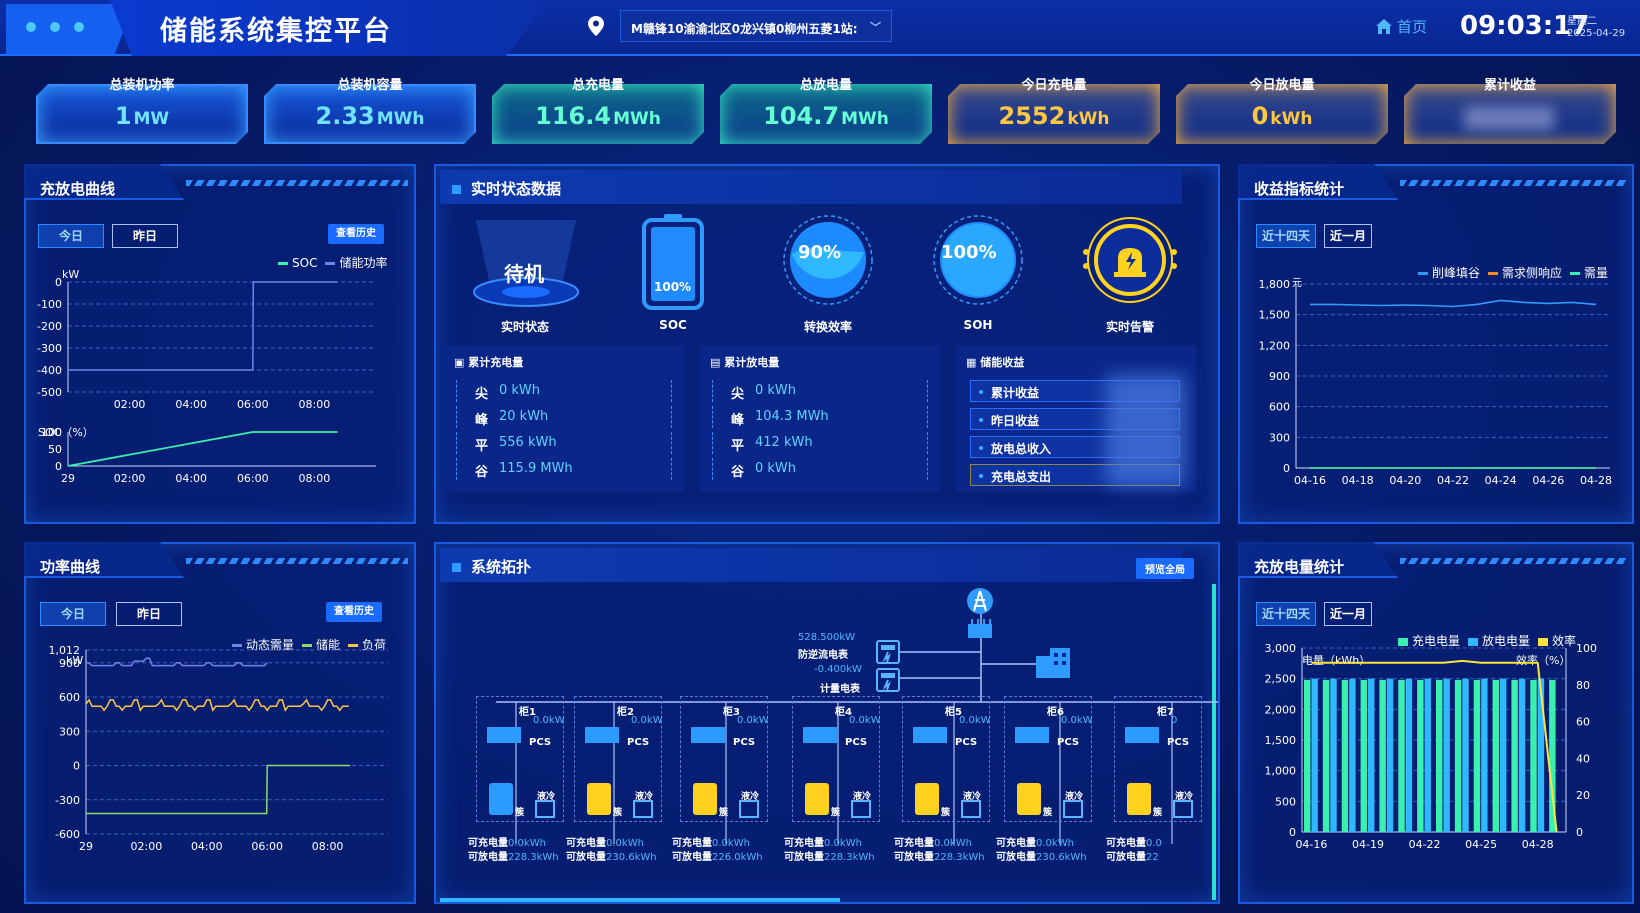  I want to click on y-tick-label: 1,800, so click(1275, 284).